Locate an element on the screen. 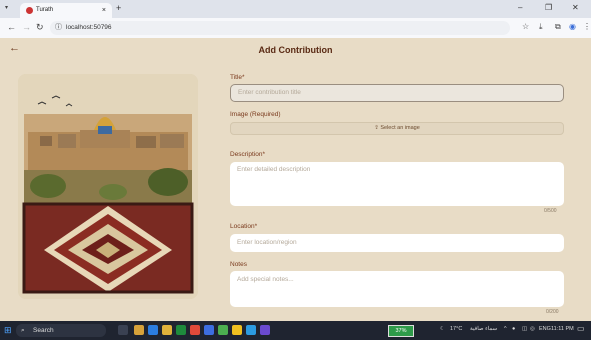 The height and width of the screenshot is (340, 591). search-icon: ⌕ is located at coordinates (23, 330).